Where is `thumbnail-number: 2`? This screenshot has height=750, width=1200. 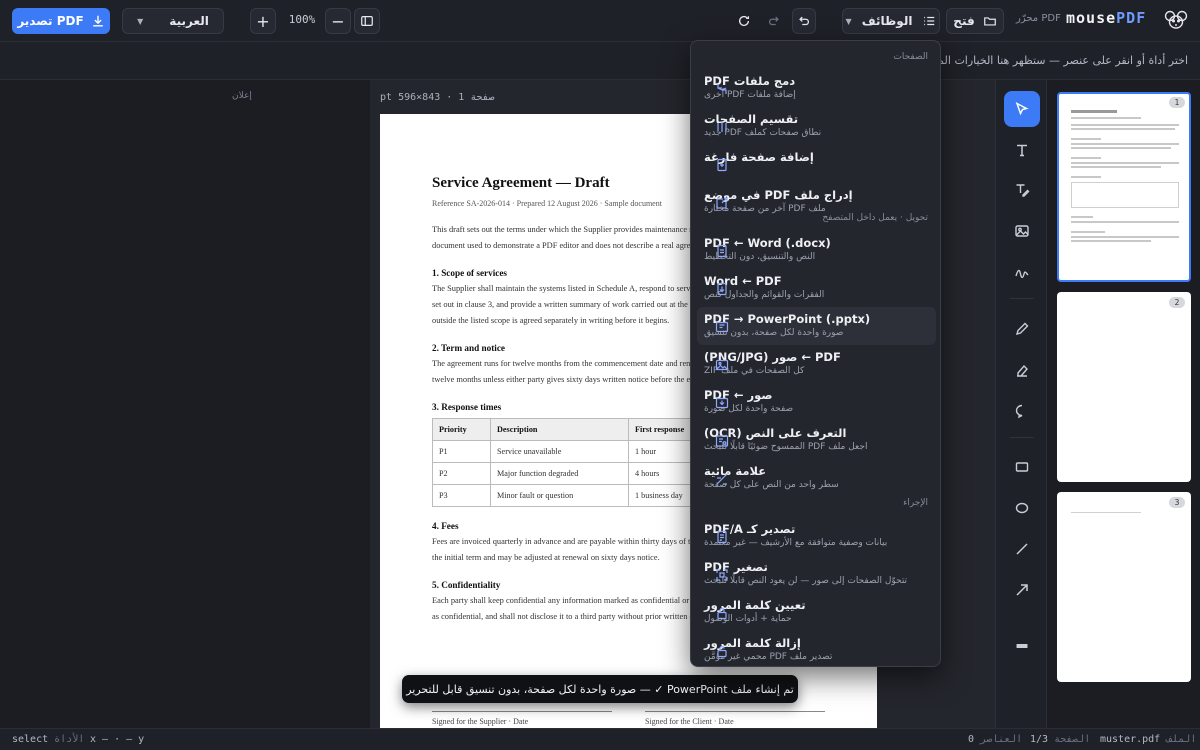 thumbnail-number: 2 is located at coordinates (1177, 302).